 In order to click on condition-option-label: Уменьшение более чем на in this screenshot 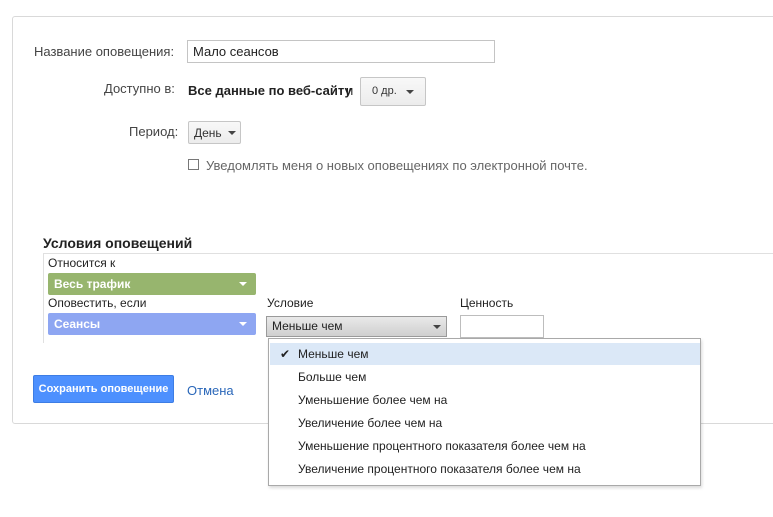, I will do `click(373, 400)`.